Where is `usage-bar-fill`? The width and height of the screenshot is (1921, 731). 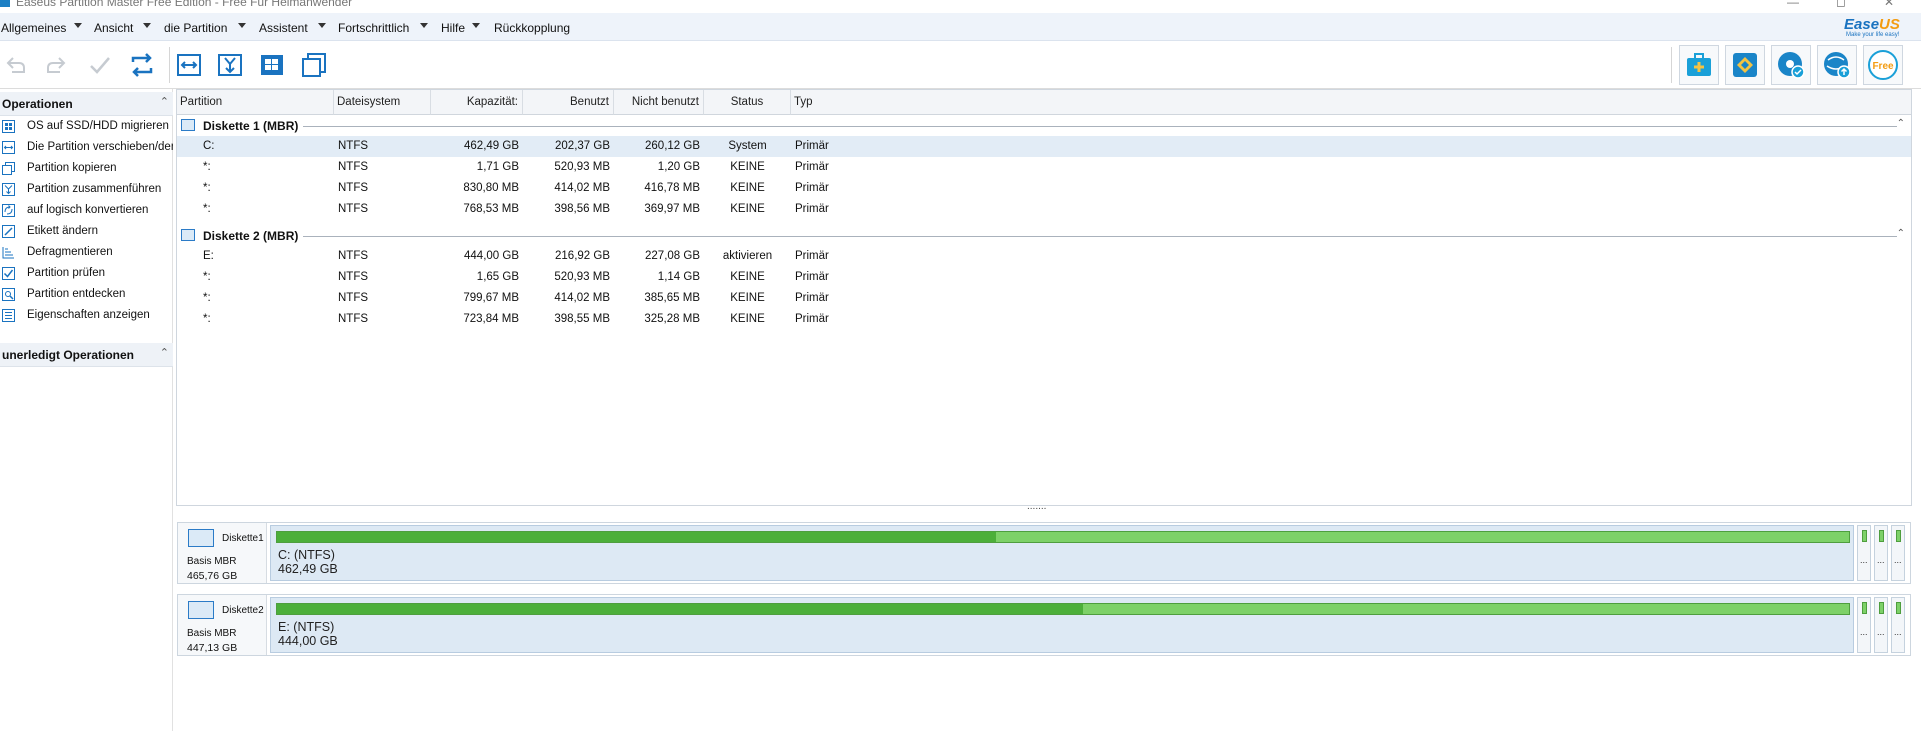 usage-bar-fill is located at coordinates (637, 537).